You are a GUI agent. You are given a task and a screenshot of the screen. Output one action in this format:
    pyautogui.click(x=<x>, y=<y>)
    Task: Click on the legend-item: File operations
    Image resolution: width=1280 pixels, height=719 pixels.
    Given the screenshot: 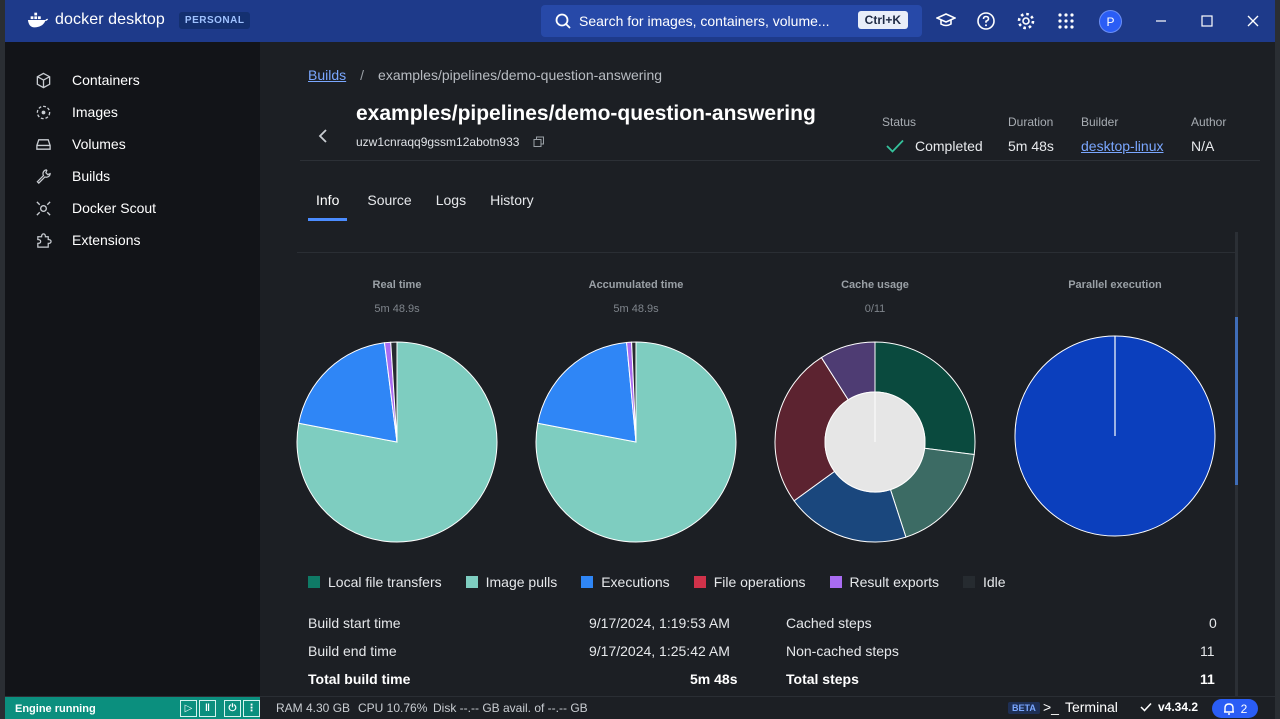 What is the action you would take?
    pyautogui.click(x=749, y=582)
    